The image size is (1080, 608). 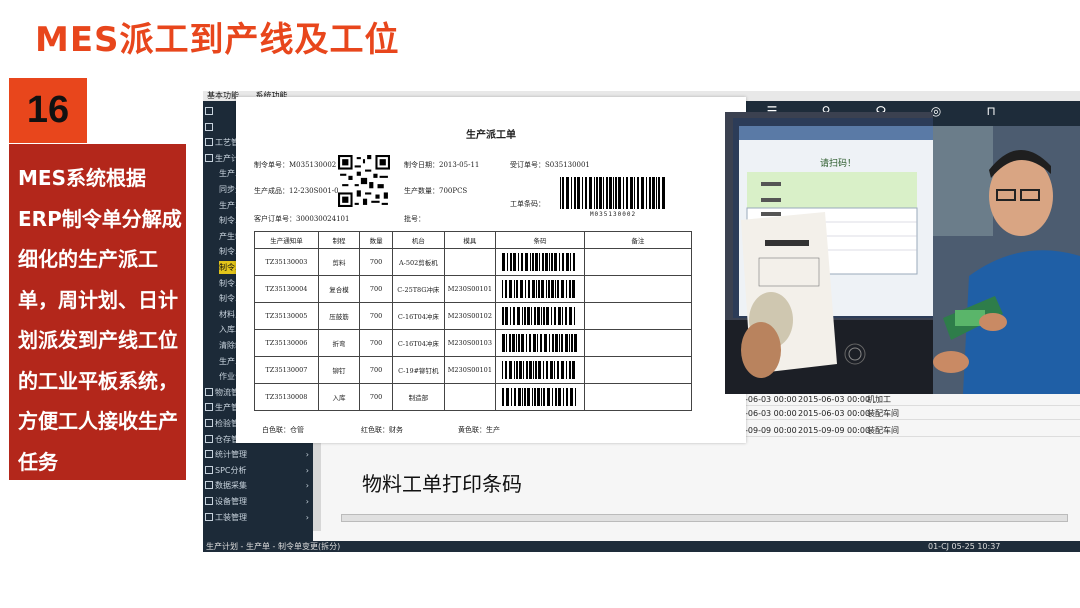 What do you see at coordinates (295, 165) in the screenshot?
I see `order-number: 制令单号：M035130002` at bounding box center [295, 165].